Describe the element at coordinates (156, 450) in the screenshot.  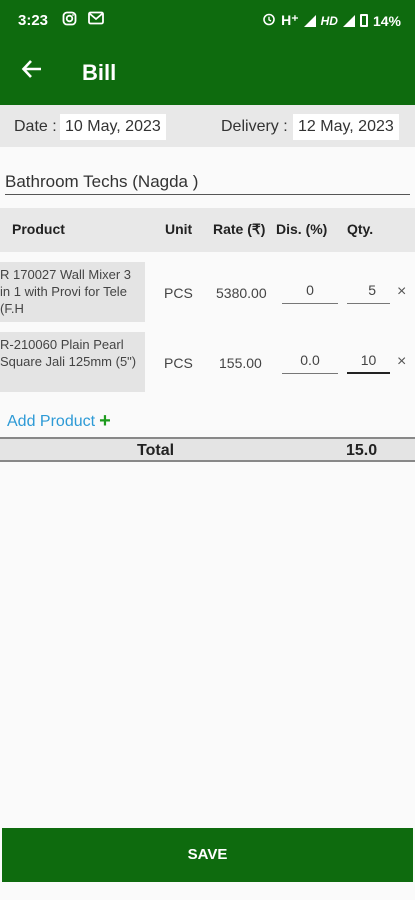
I see `total-label: Total` at that location.